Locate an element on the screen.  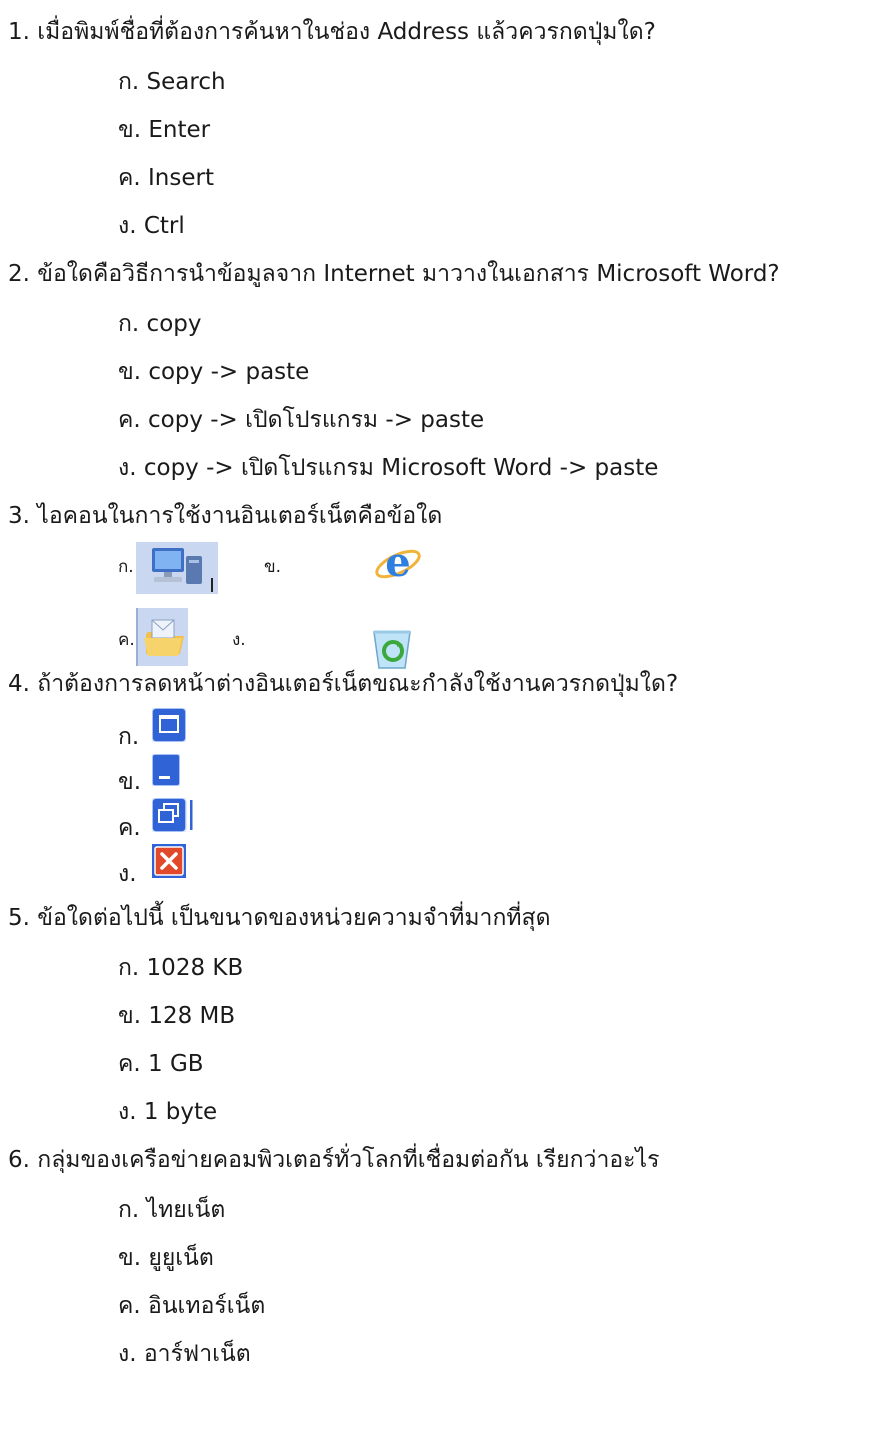
question-number: 6. is located at coordinates (19, 1160).